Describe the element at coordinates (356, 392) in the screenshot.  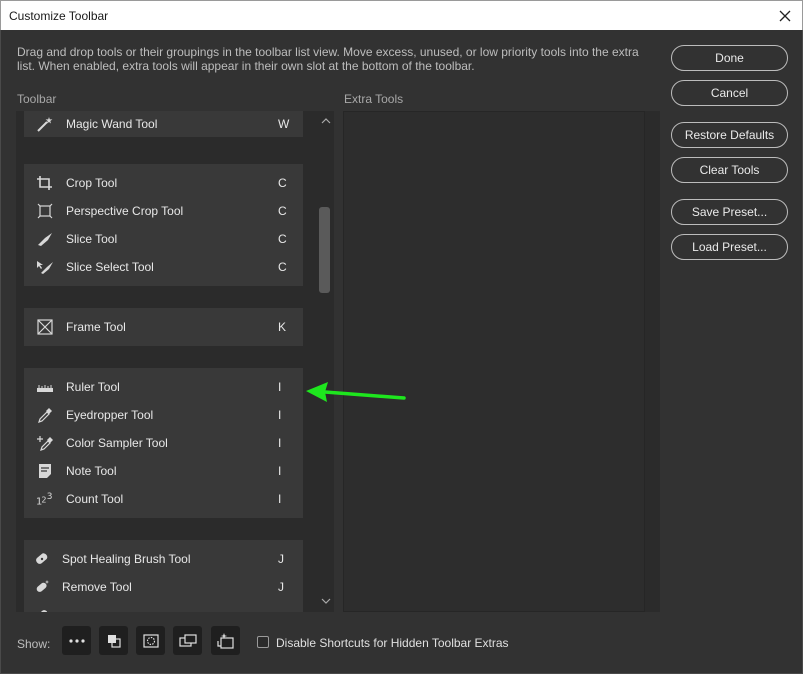
I see `green-arrow-icon` at that location.